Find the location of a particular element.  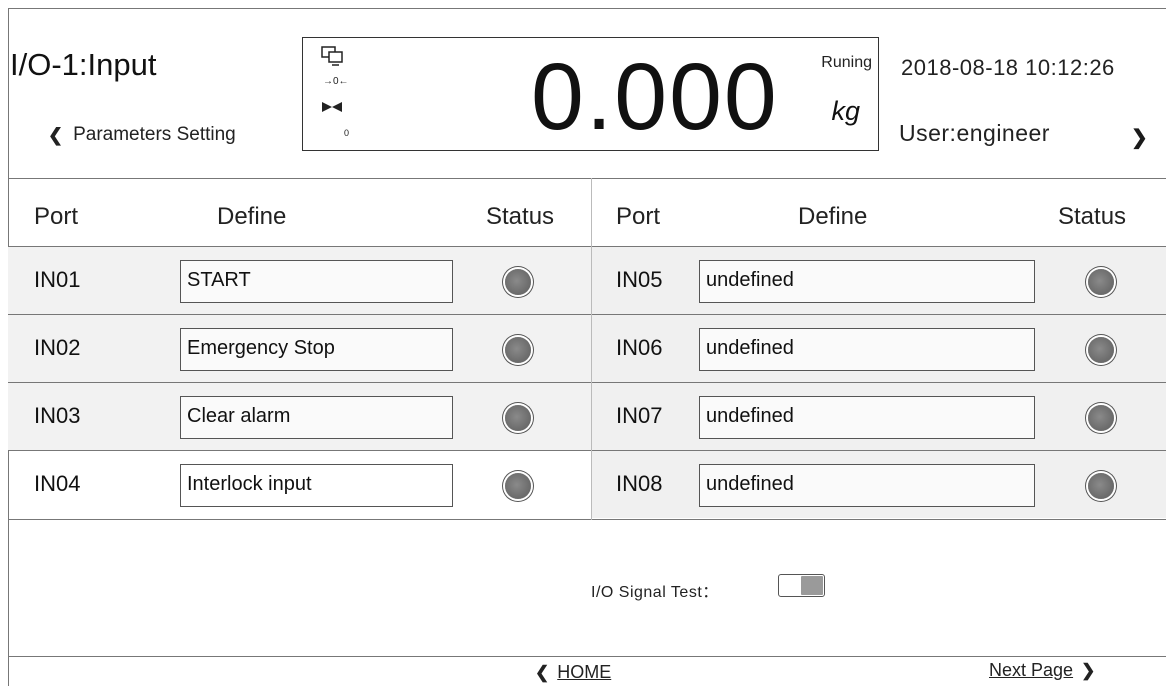

home-label: HOME is located at coordinates (584, 672).